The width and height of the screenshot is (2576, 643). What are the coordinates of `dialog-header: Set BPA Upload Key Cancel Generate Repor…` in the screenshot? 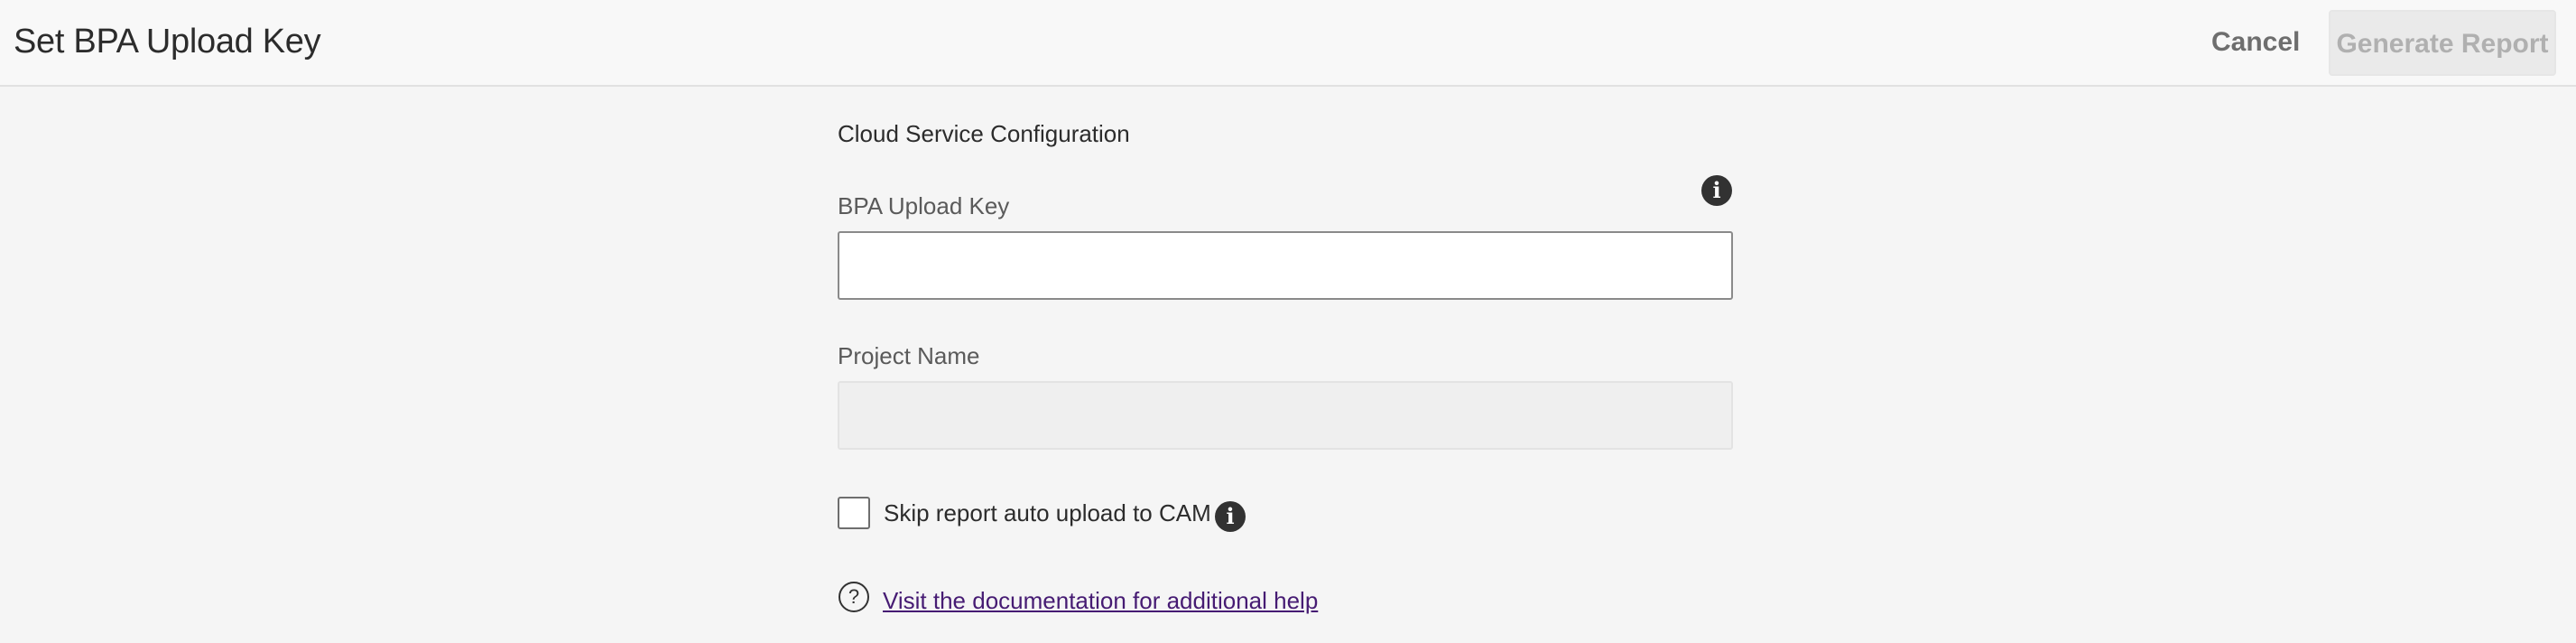 It's located at (1288, 43).